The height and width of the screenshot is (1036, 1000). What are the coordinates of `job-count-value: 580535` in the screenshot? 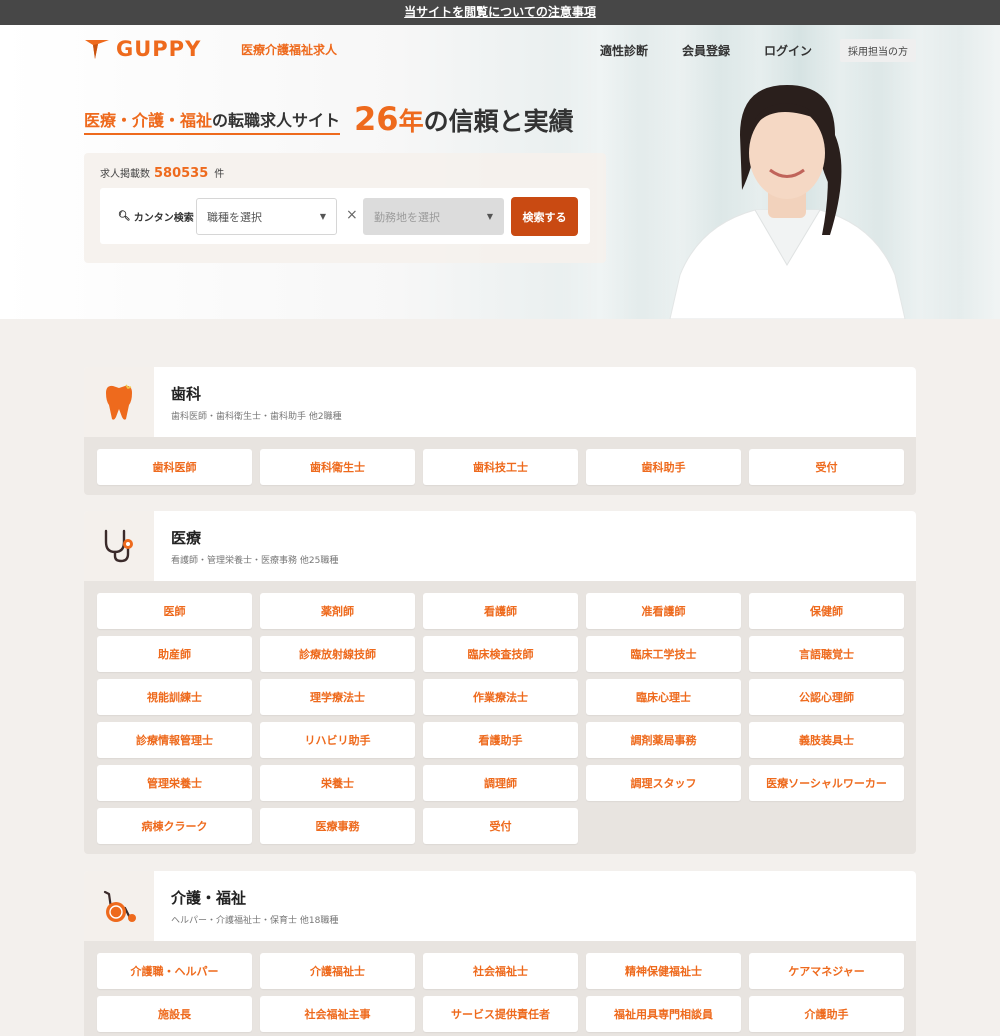 It's located at (181, 173).